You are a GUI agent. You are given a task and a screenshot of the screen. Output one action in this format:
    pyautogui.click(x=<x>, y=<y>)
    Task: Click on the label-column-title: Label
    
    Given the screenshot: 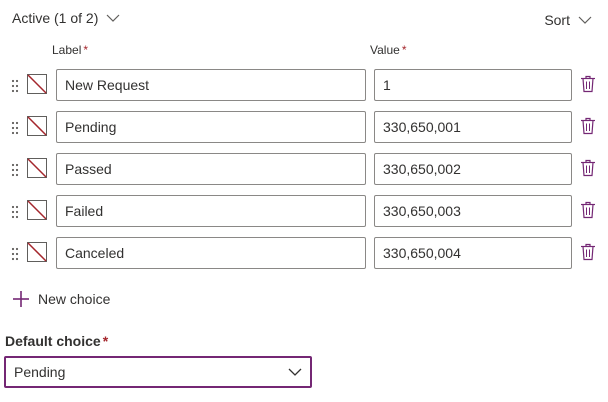 What is the action you would take?
    pyautogui.click(x=67, y=50)
    